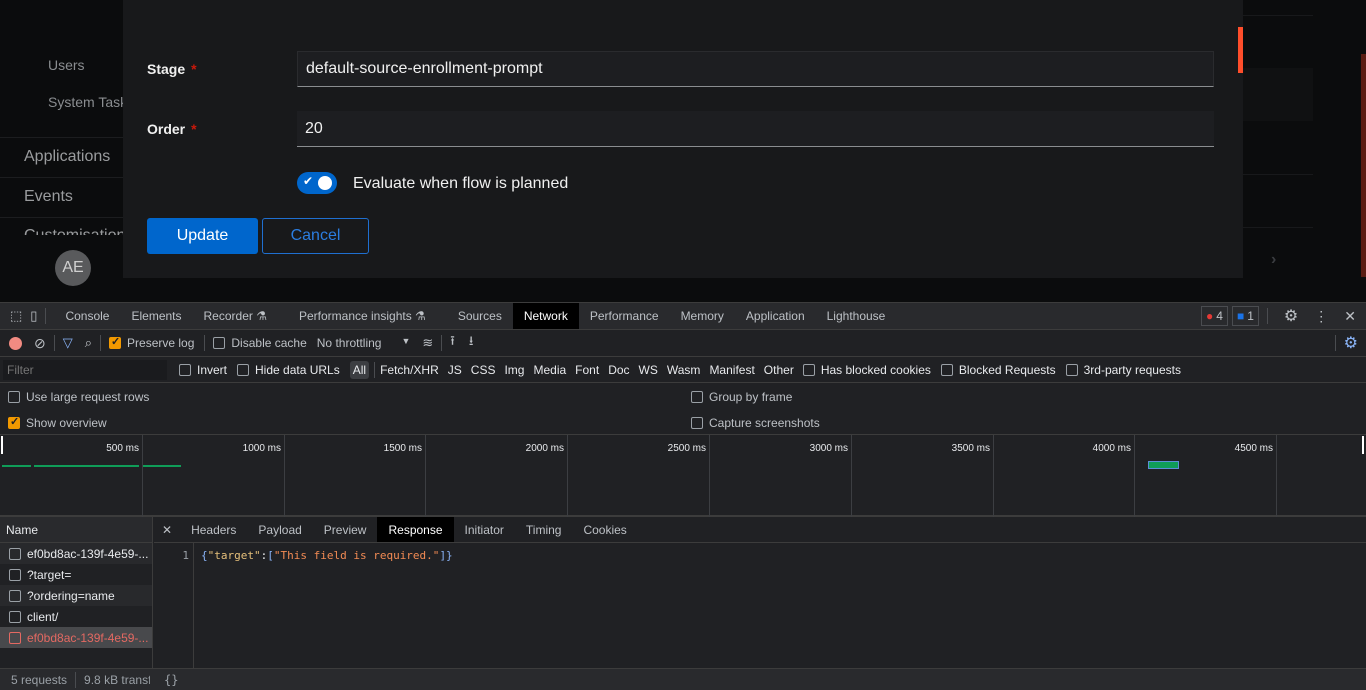 The height and width of the screenshot is (690, 1366). Describe the element at coordinates (288, 370) in the screenshot. I see `hide-data-urls-checkbox: Hide data URLs` at that location.